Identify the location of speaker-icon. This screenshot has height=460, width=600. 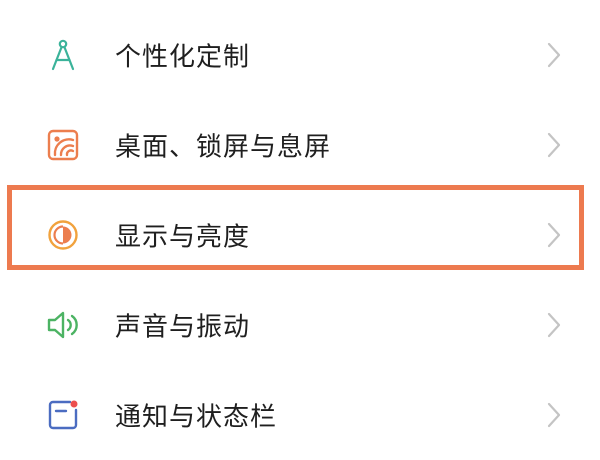
(63, 325).